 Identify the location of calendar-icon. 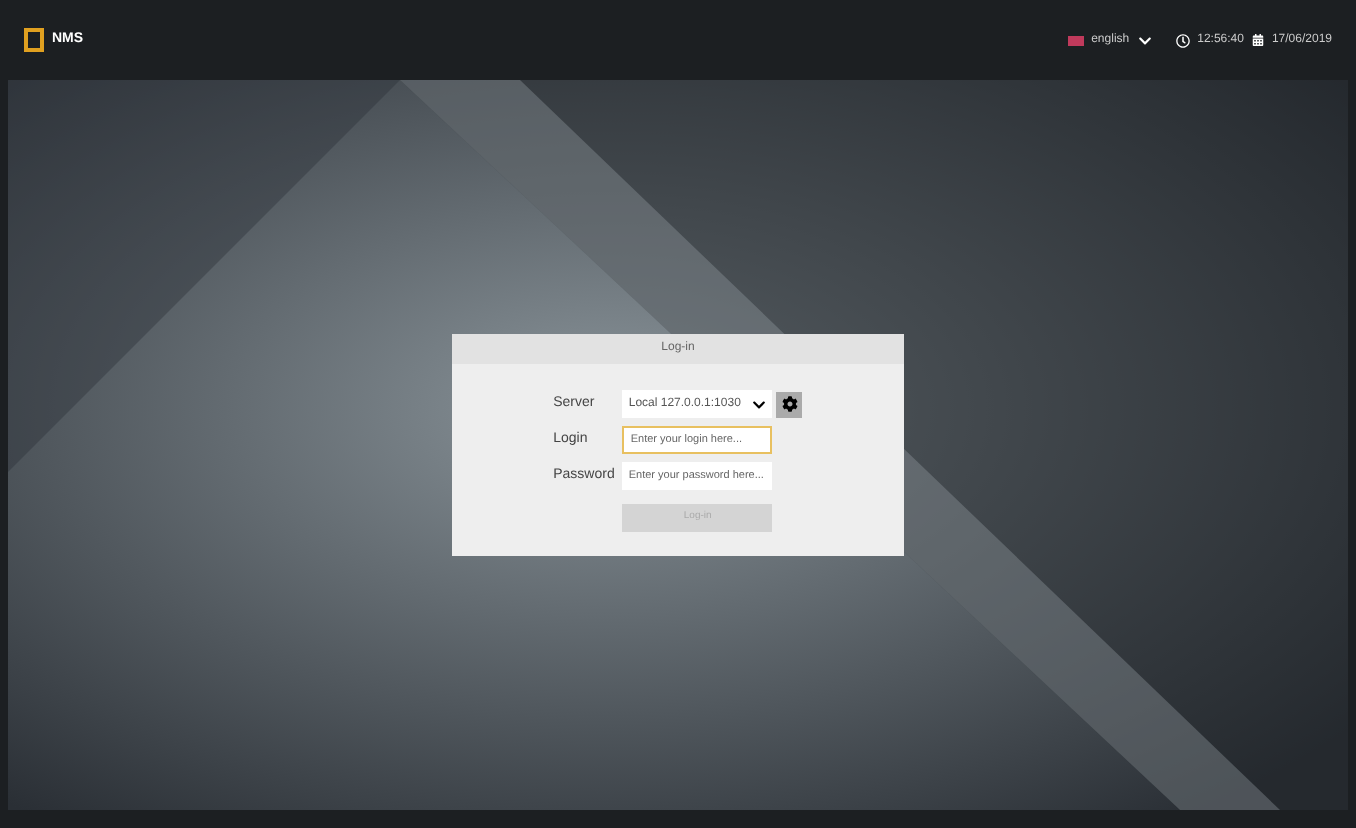
(1257, 40).